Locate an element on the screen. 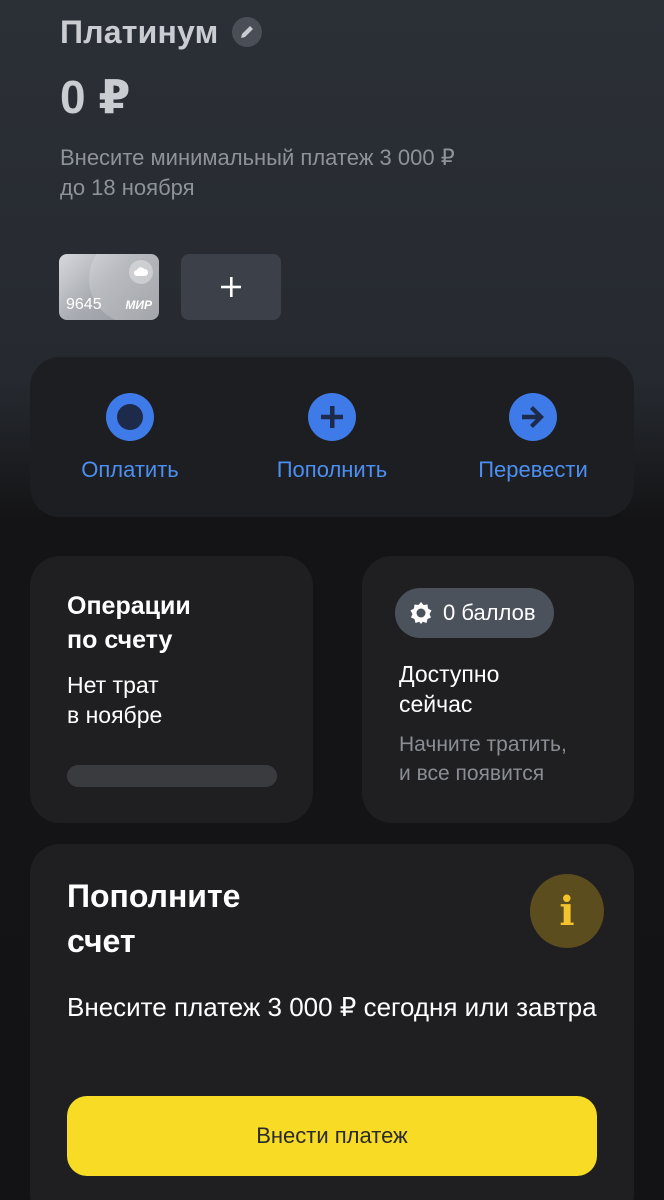 The height and width of the screenshot is (1200, 664). operations-title: Операции по счету is located at coordinates (129, 623).